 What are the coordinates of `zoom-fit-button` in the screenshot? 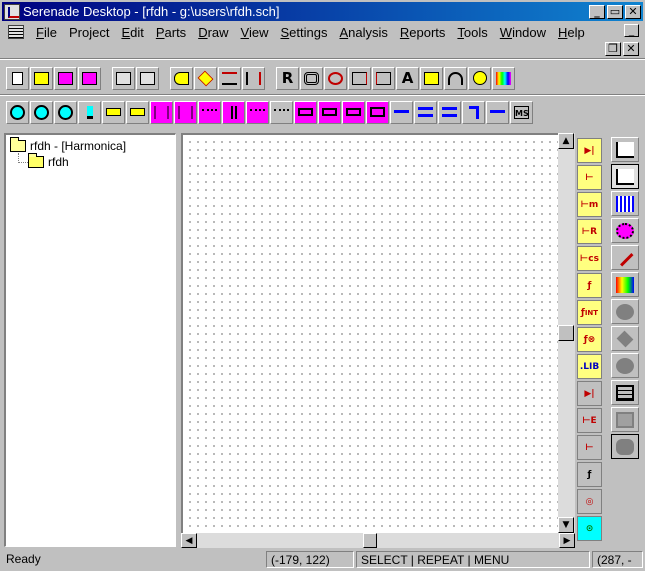 It's located at (335, 78).